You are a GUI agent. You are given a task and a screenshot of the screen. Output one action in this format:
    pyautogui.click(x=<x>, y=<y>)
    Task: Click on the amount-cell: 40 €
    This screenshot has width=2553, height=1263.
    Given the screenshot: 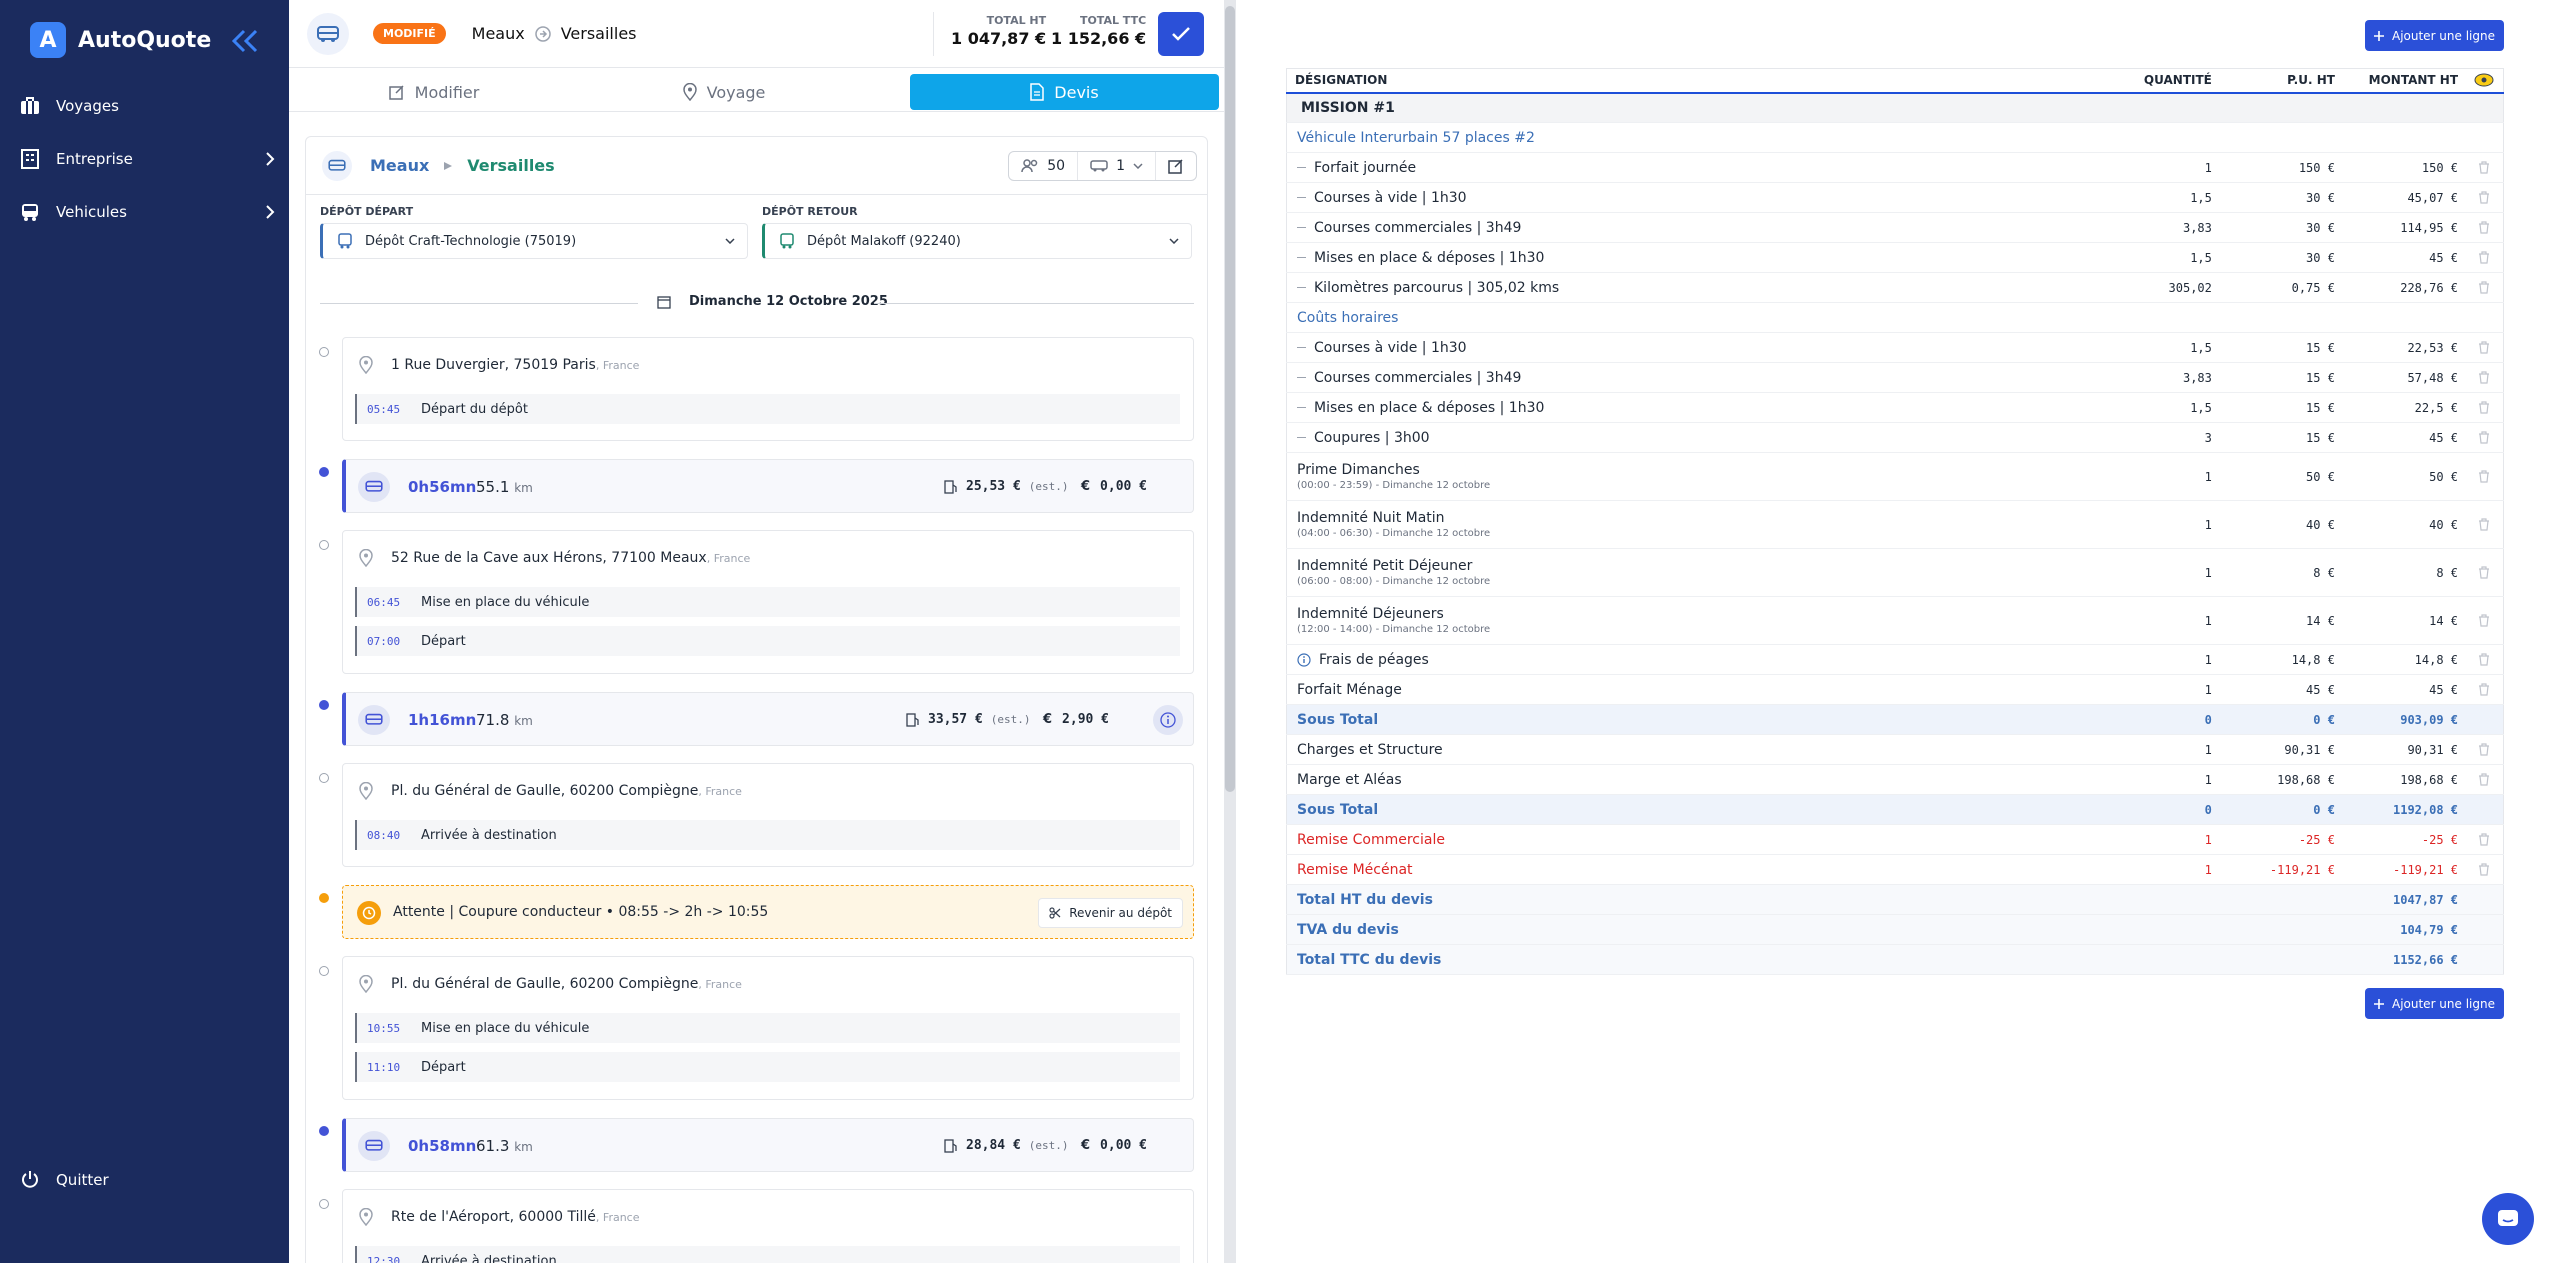 What is the action you would take?
    pyautogui.click(x=2404, y=524)
    